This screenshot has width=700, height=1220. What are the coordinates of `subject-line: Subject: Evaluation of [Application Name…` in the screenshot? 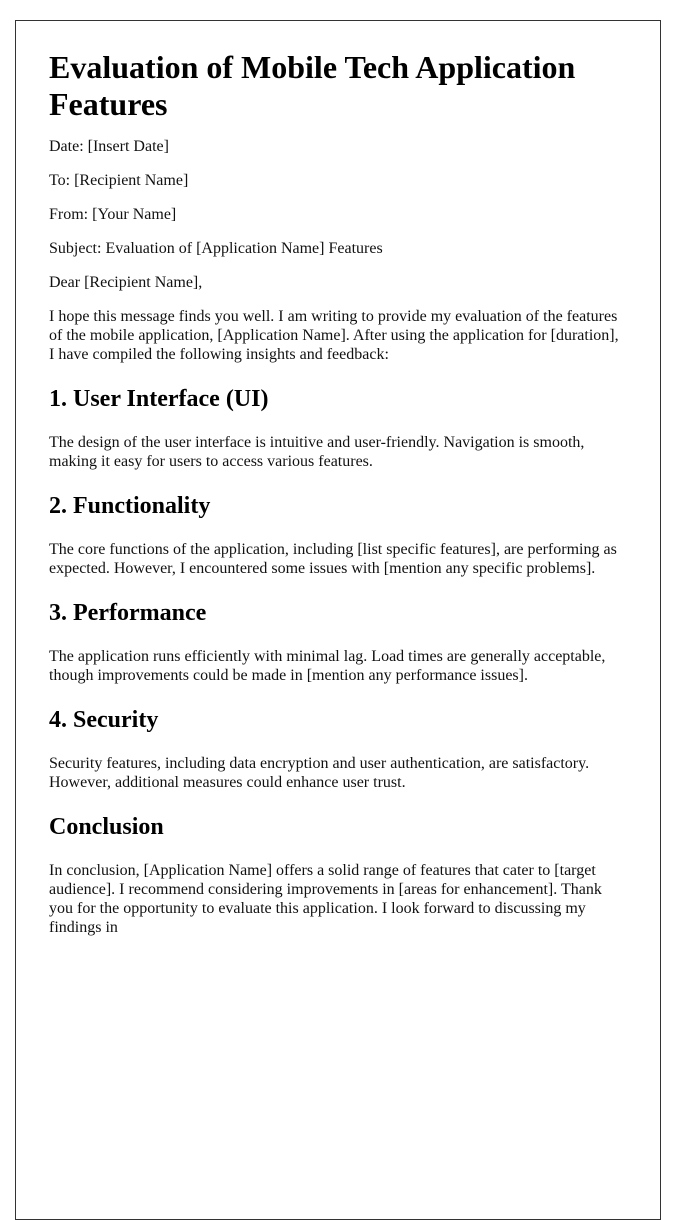 It's located at (216, 248).